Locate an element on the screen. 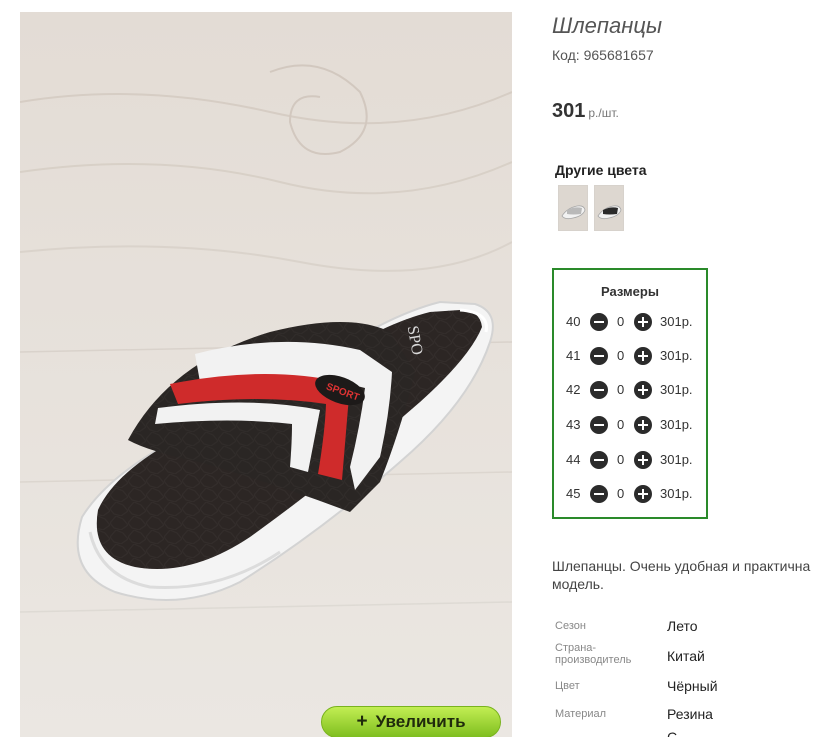  size-row-43: 43 0 301р. is located at coordinates (630, 425).